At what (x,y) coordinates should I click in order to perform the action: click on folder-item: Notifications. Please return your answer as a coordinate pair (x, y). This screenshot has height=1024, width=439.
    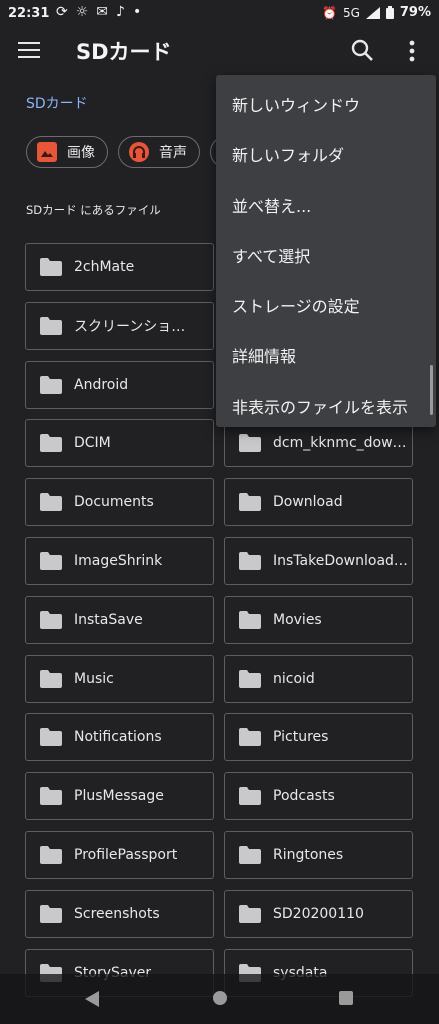
    Looking at the image, I should click on (119, 737).